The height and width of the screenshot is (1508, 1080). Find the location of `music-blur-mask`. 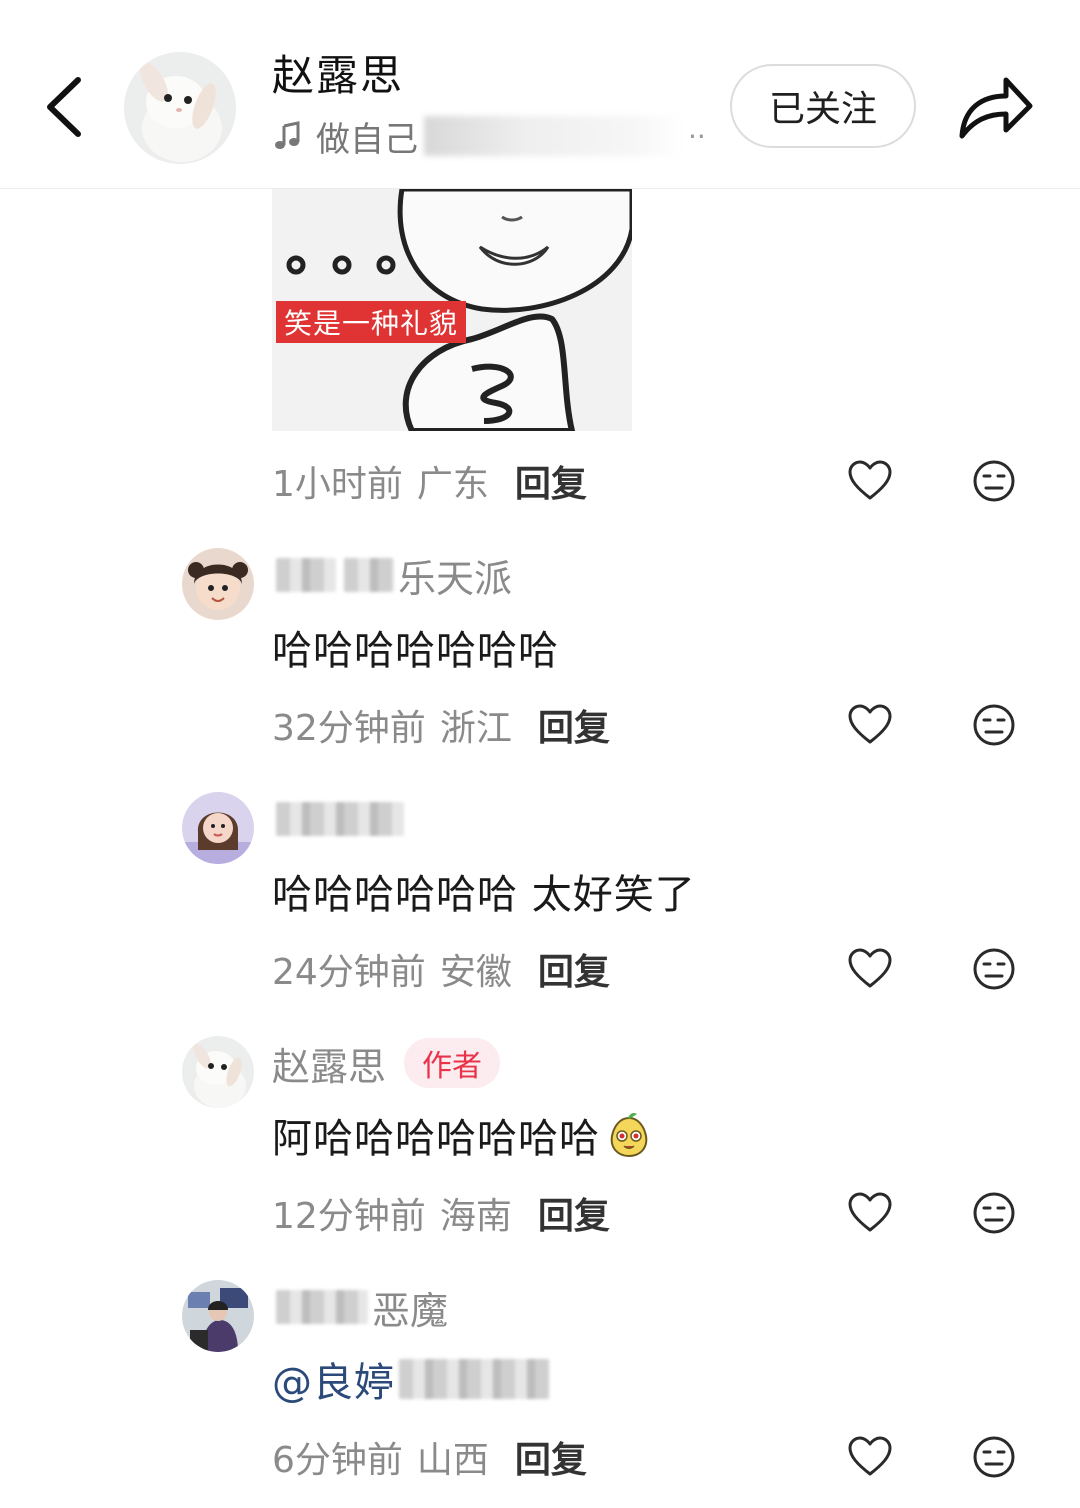

music-blur-mask is located at coordinates (554, 136).